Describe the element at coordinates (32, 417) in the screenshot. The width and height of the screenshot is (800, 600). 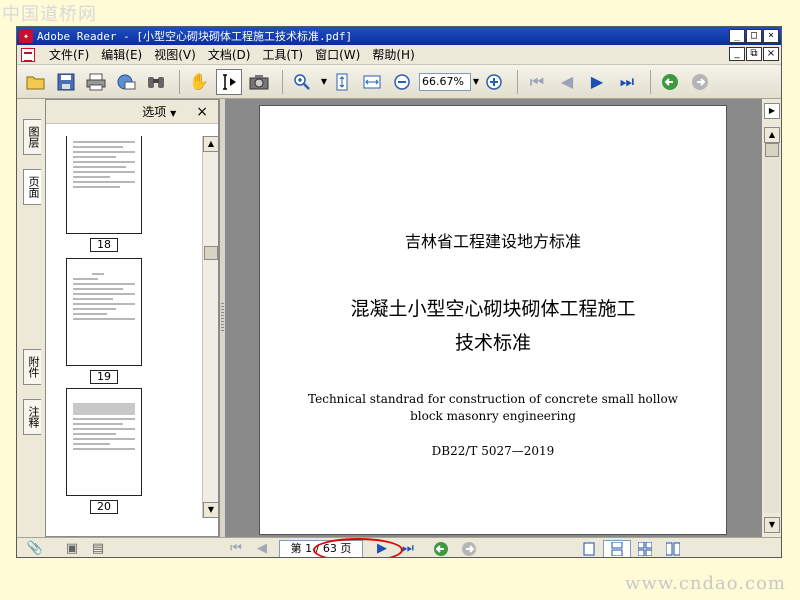
I see `tab-comments: 注释` at that location.